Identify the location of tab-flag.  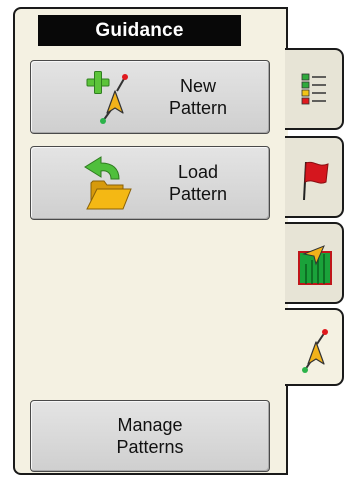
(314, 177).